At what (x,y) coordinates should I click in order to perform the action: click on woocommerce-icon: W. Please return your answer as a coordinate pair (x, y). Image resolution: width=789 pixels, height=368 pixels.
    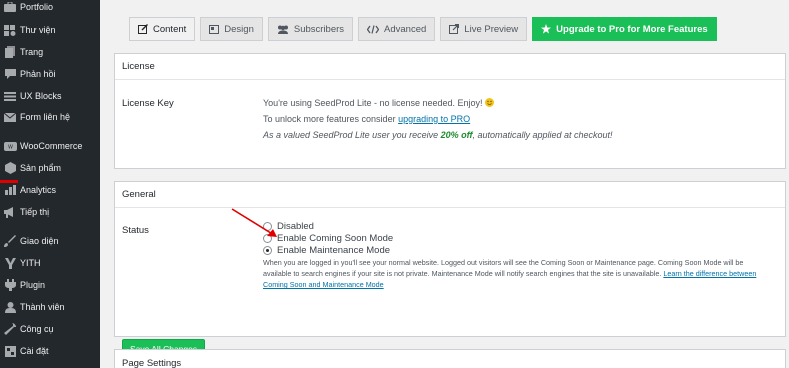
    Looking at the image, I should click on (10, 146).